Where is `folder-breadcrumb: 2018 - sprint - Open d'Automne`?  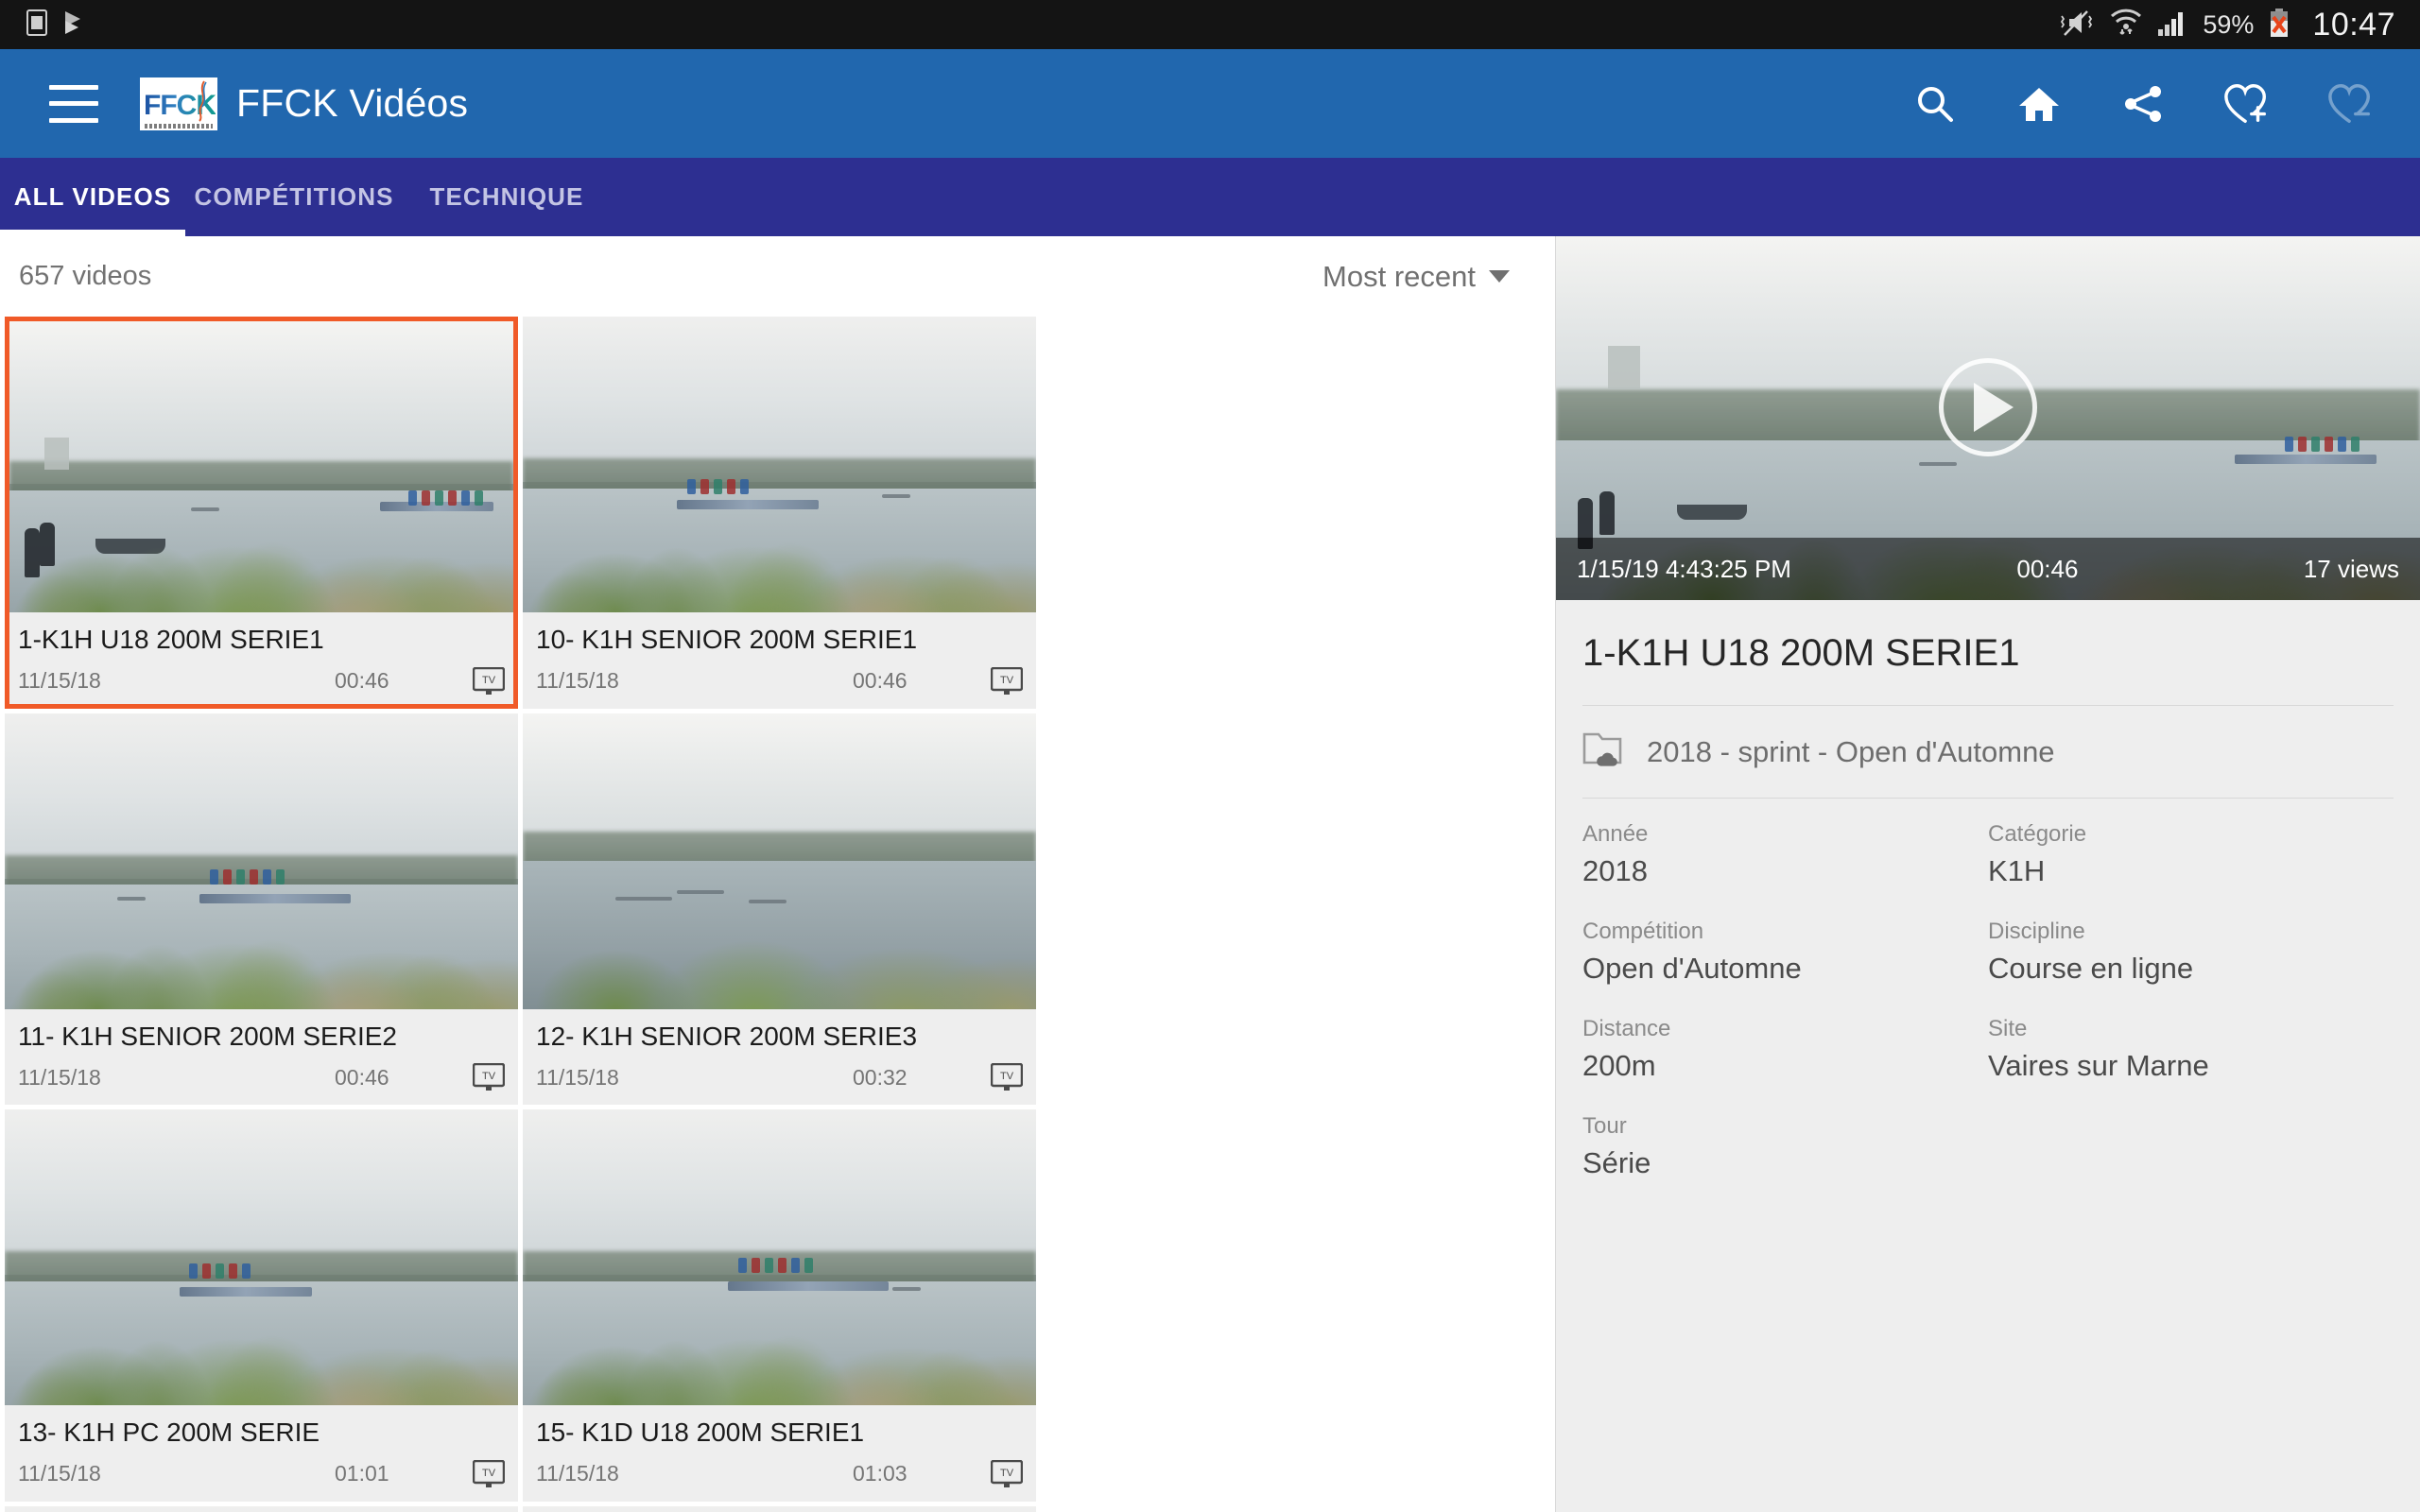 folder-breadcrumb: 2018 - sprint - Open d'Automne is located at coordinates (1988, 752).